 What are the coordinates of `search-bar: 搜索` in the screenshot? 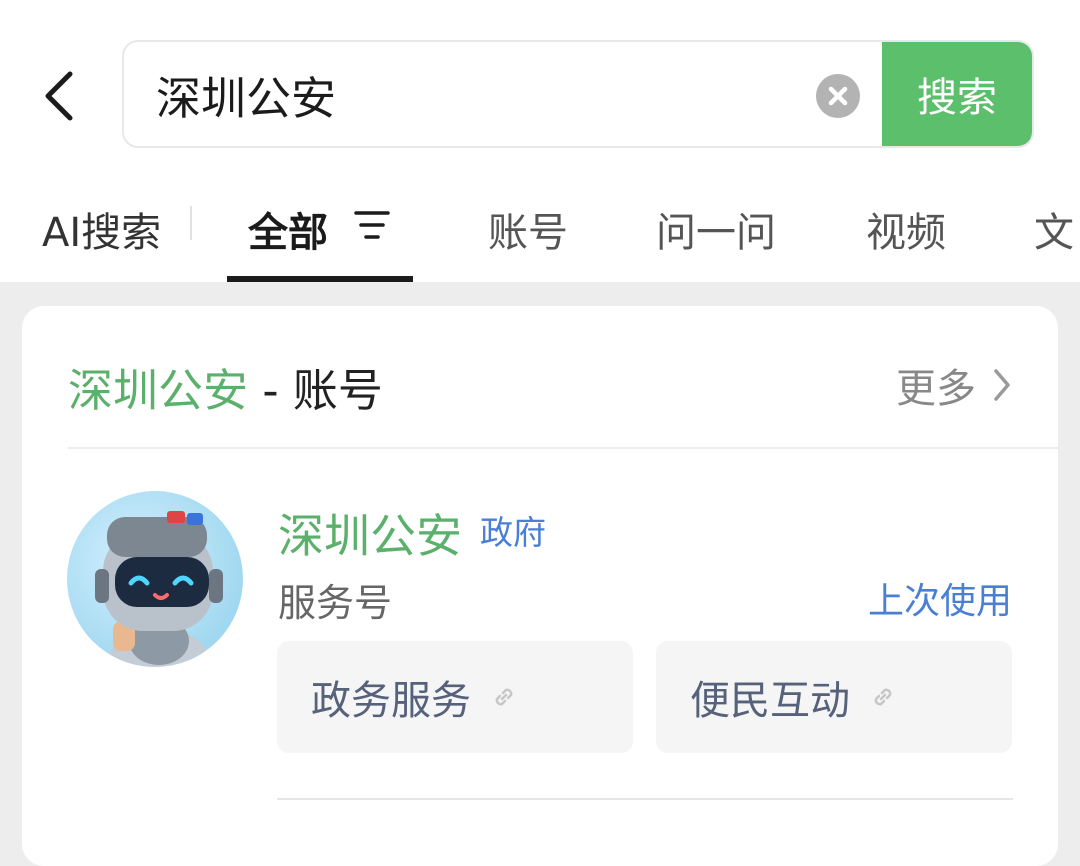 It's located at (578, 94).